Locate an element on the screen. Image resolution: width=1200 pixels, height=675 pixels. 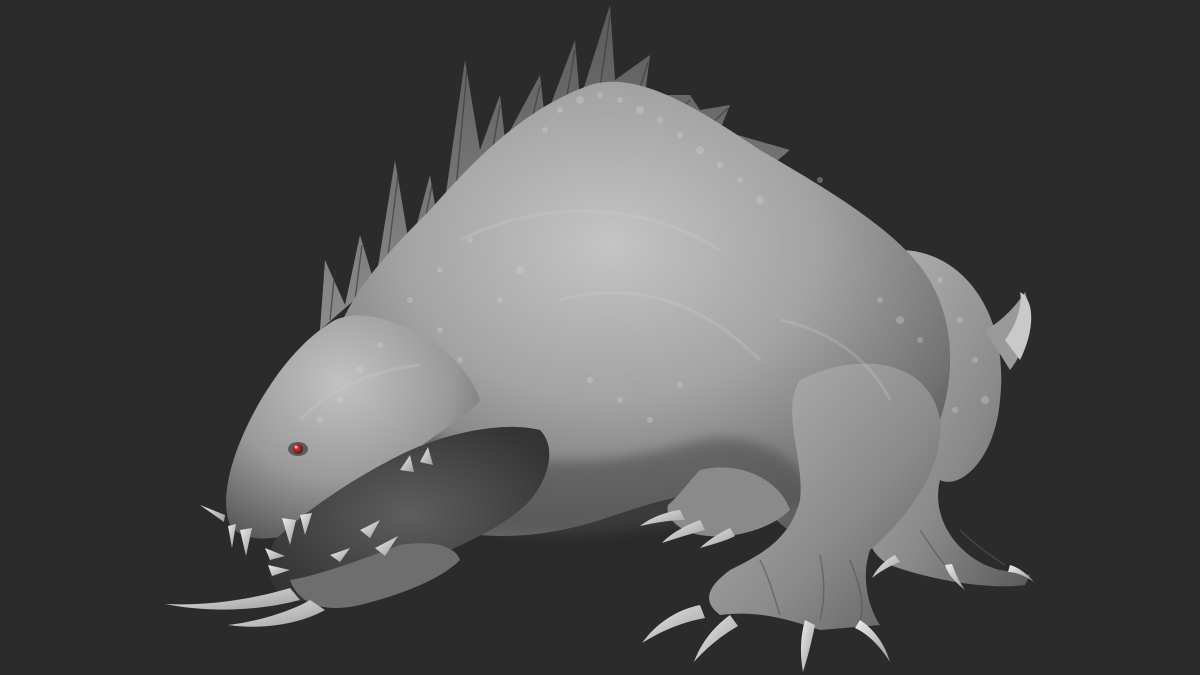
eye-icon is located at coordinates (298, 449).